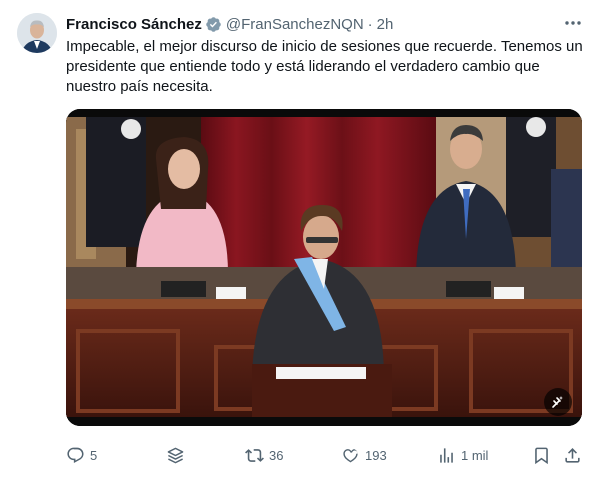 This screenshot has height=487, width=601. I want to click on more-options-icon, so click(573, 23).